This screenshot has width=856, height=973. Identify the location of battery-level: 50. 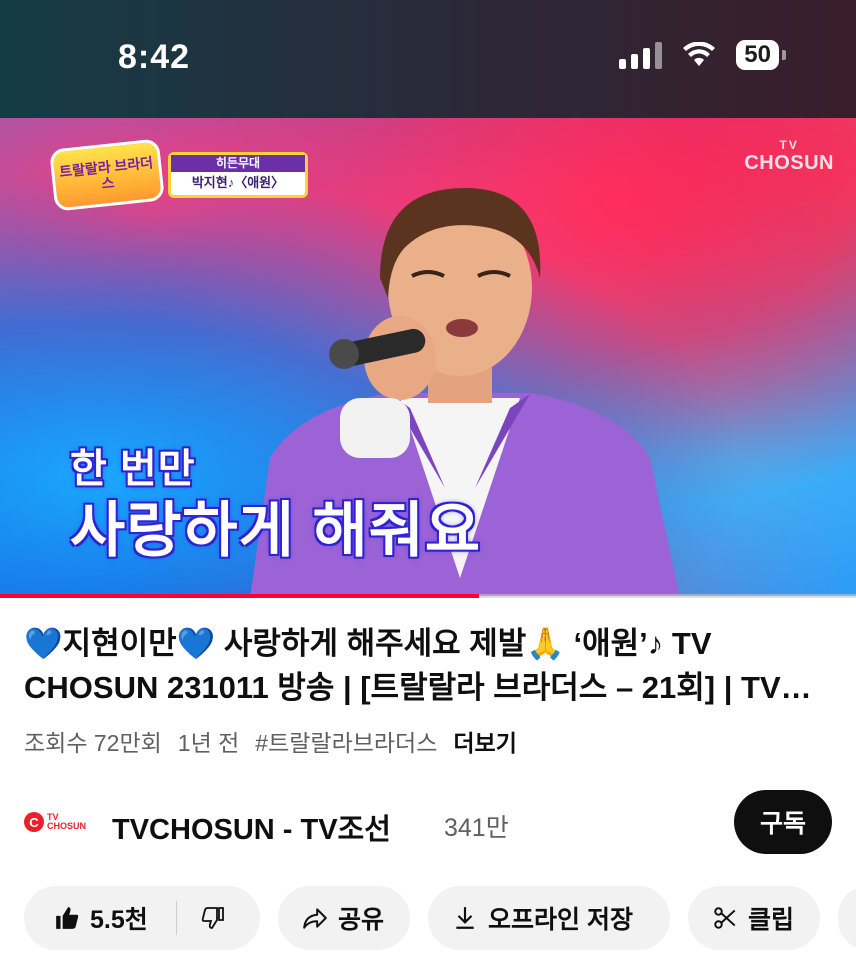
(757, 55).